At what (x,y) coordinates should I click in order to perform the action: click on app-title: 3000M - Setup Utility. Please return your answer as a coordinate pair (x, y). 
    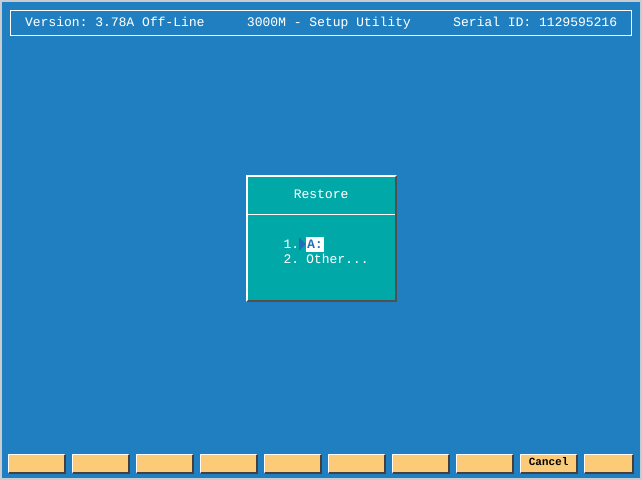
    Looking at the image, I should click on (328, 23).